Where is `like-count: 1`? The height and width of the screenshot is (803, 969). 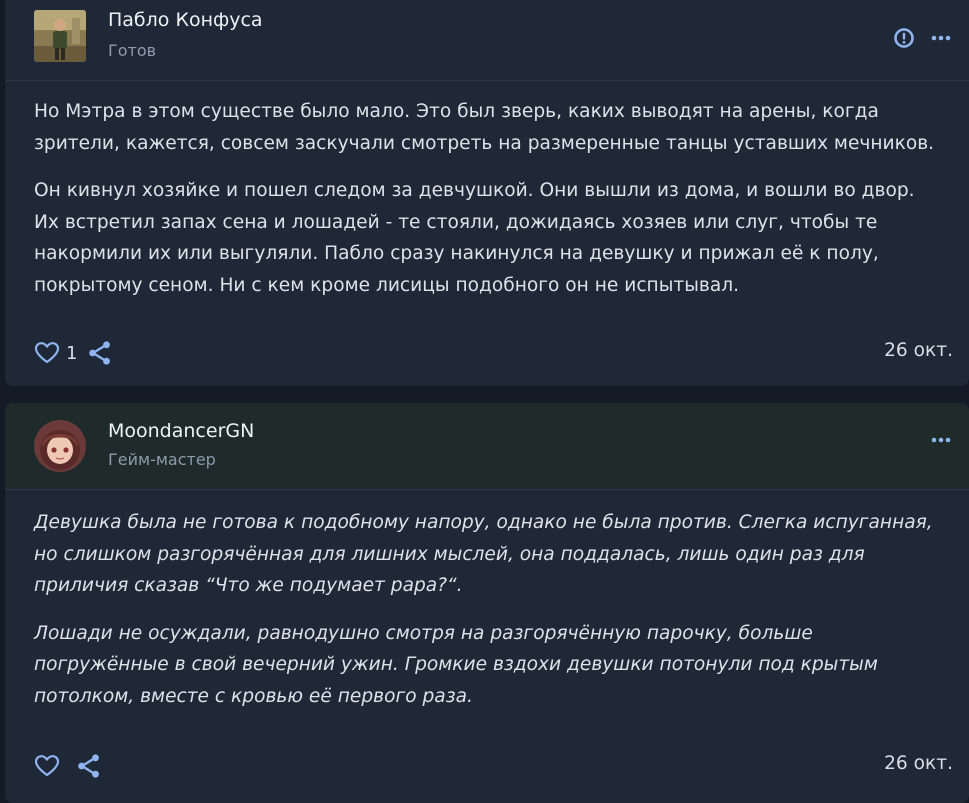 like-count: 1 is located at coordinates (72, 353).